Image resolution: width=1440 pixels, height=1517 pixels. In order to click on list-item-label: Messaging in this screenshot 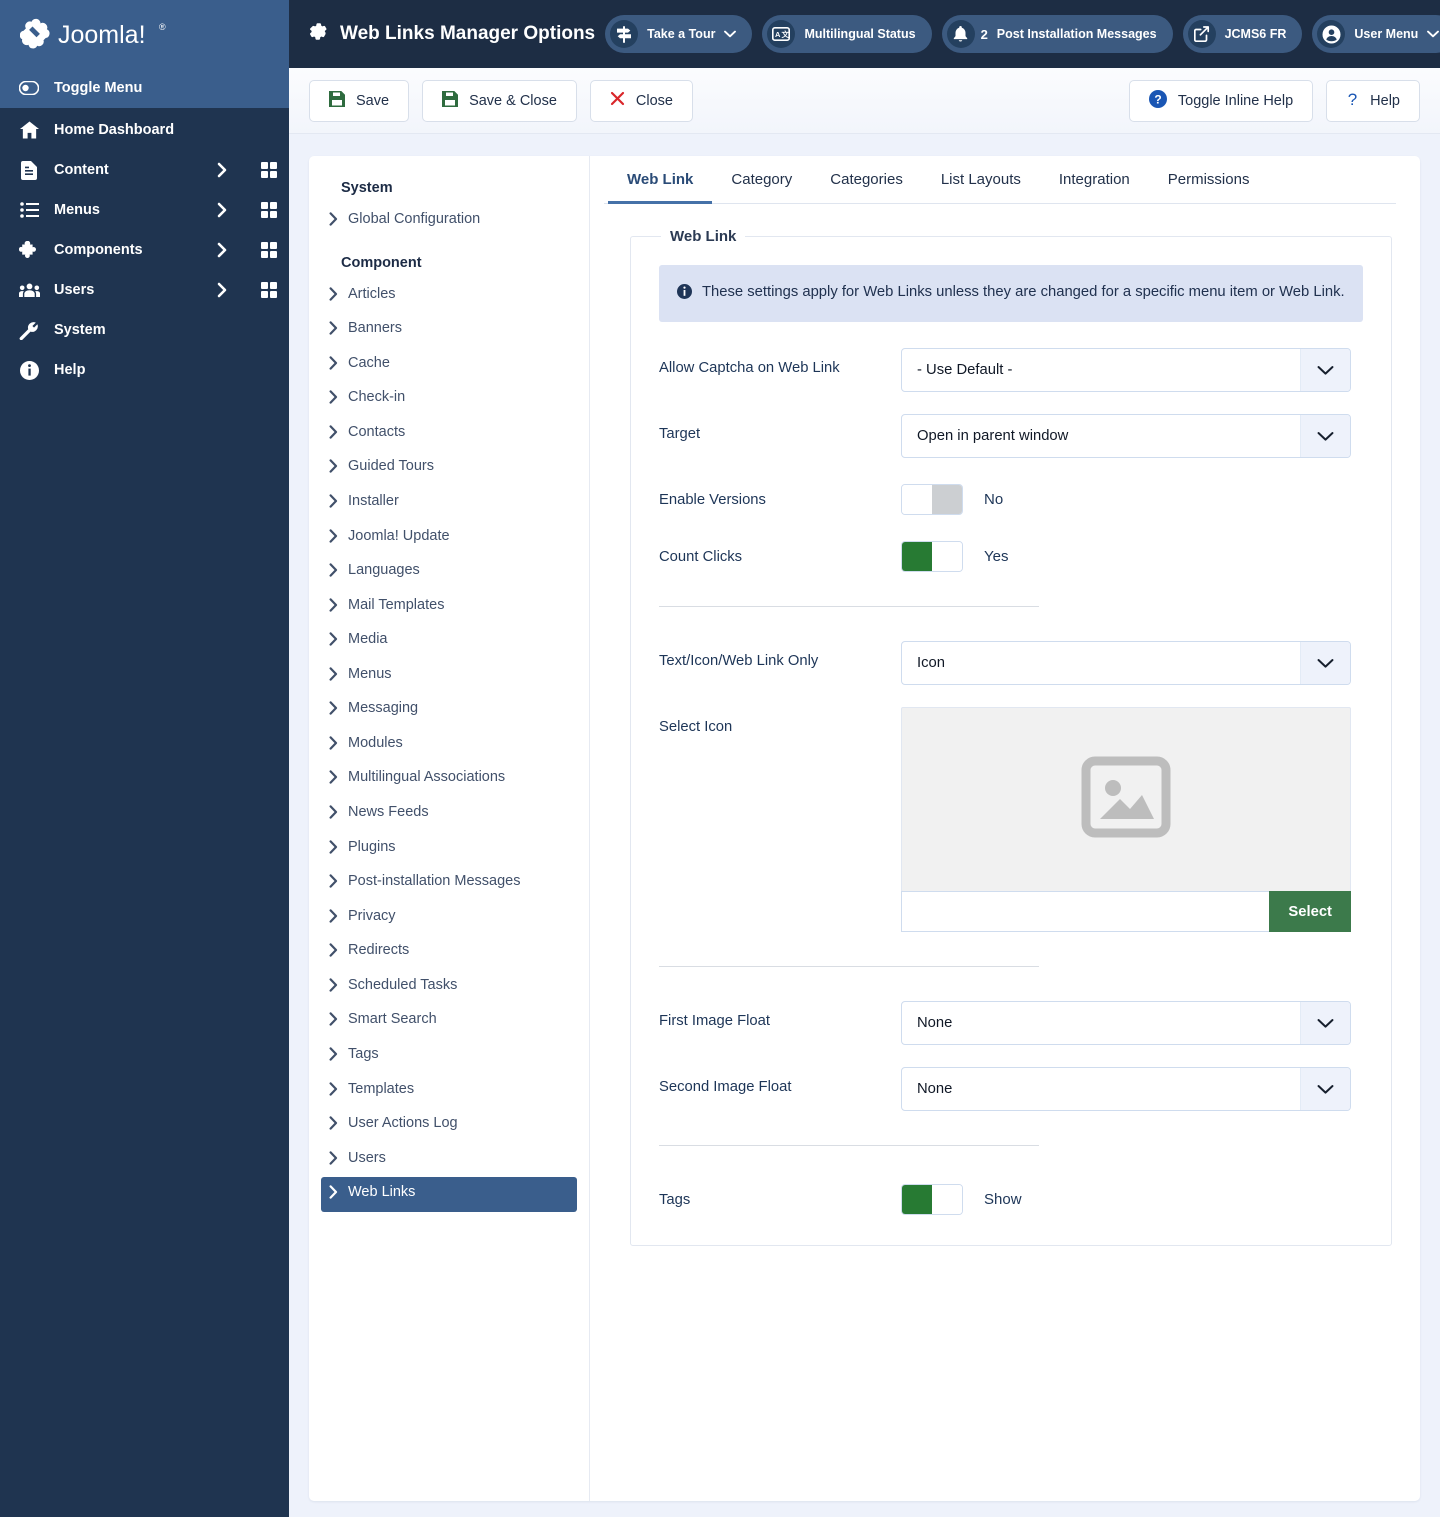, I will do `click(383, 708)`.